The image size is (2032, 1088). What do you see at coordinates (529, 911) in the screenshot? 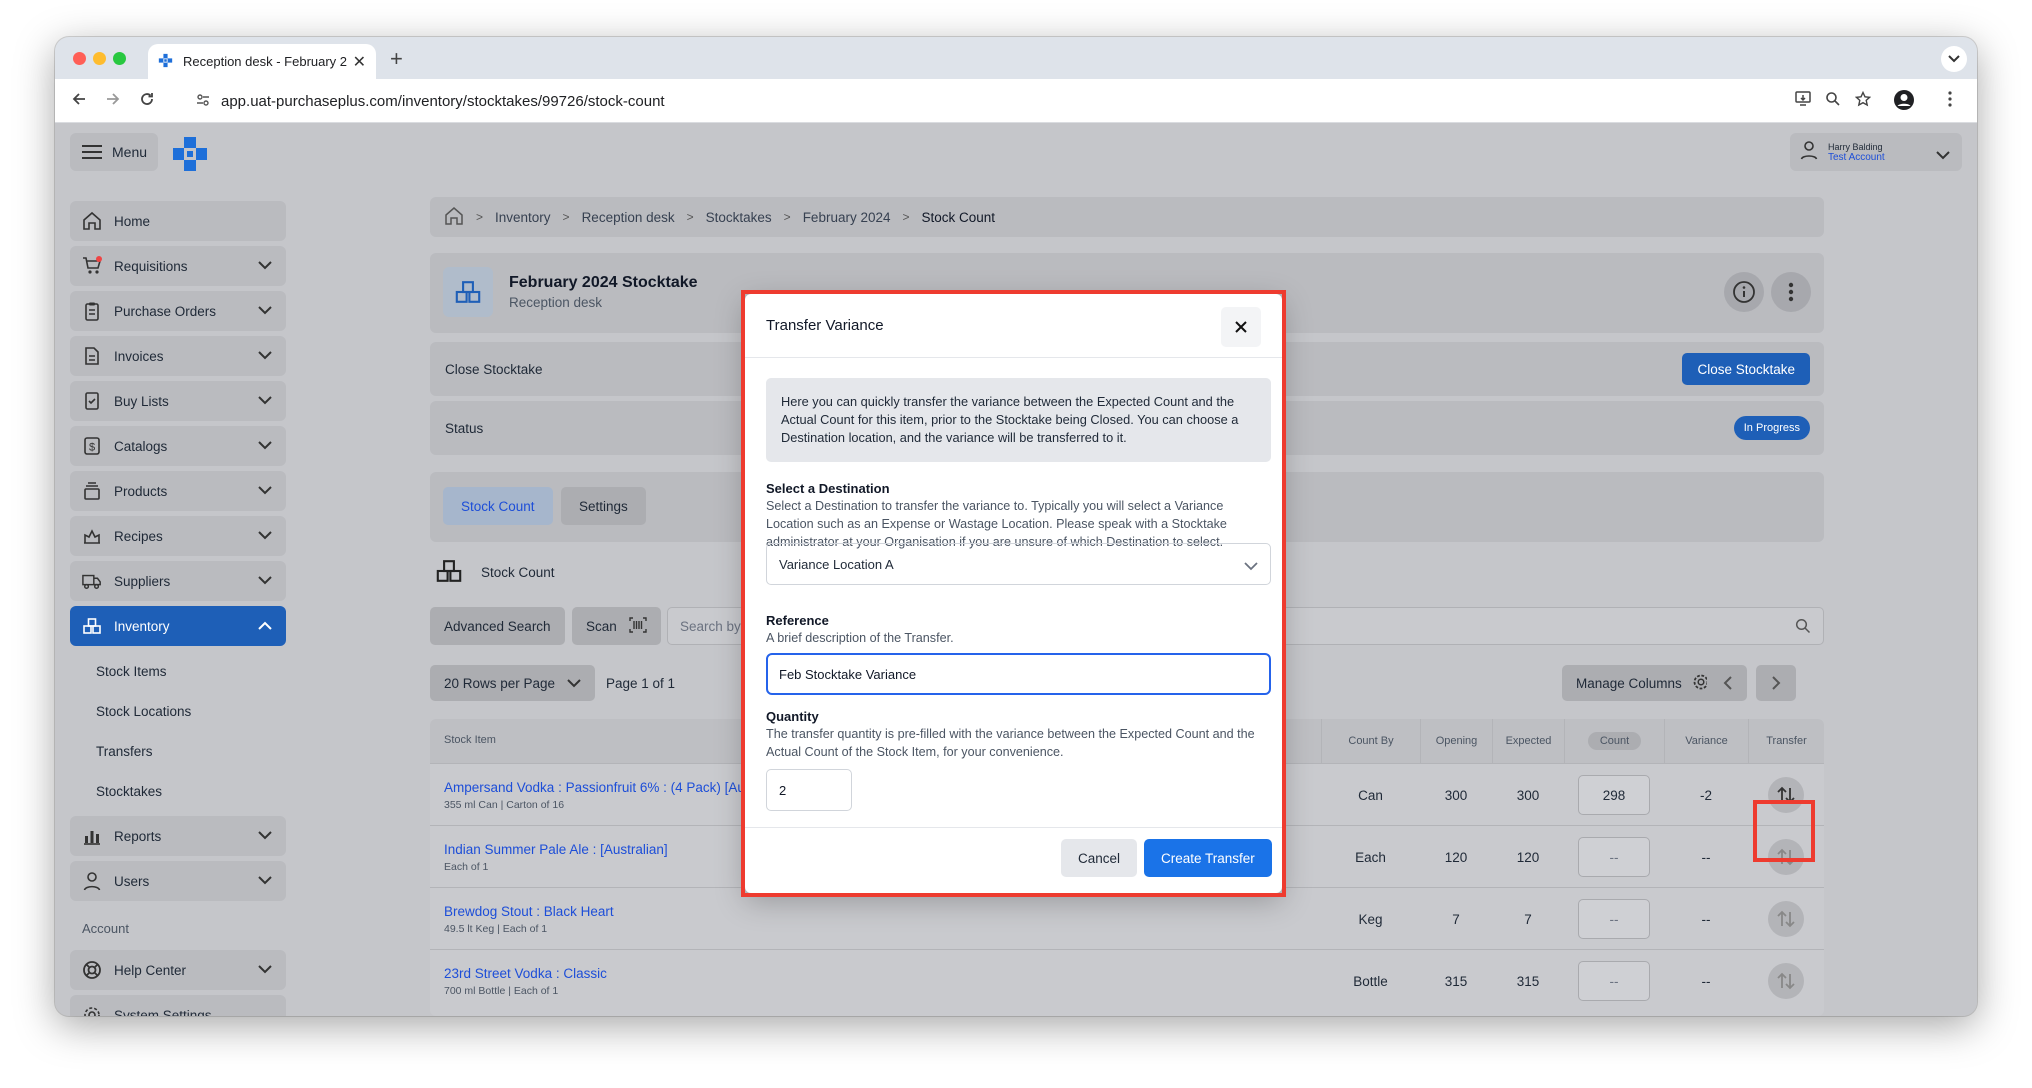
I see `stock-item-link: Brewdog Stout : Black Heart` at bounding box center [529, 911].